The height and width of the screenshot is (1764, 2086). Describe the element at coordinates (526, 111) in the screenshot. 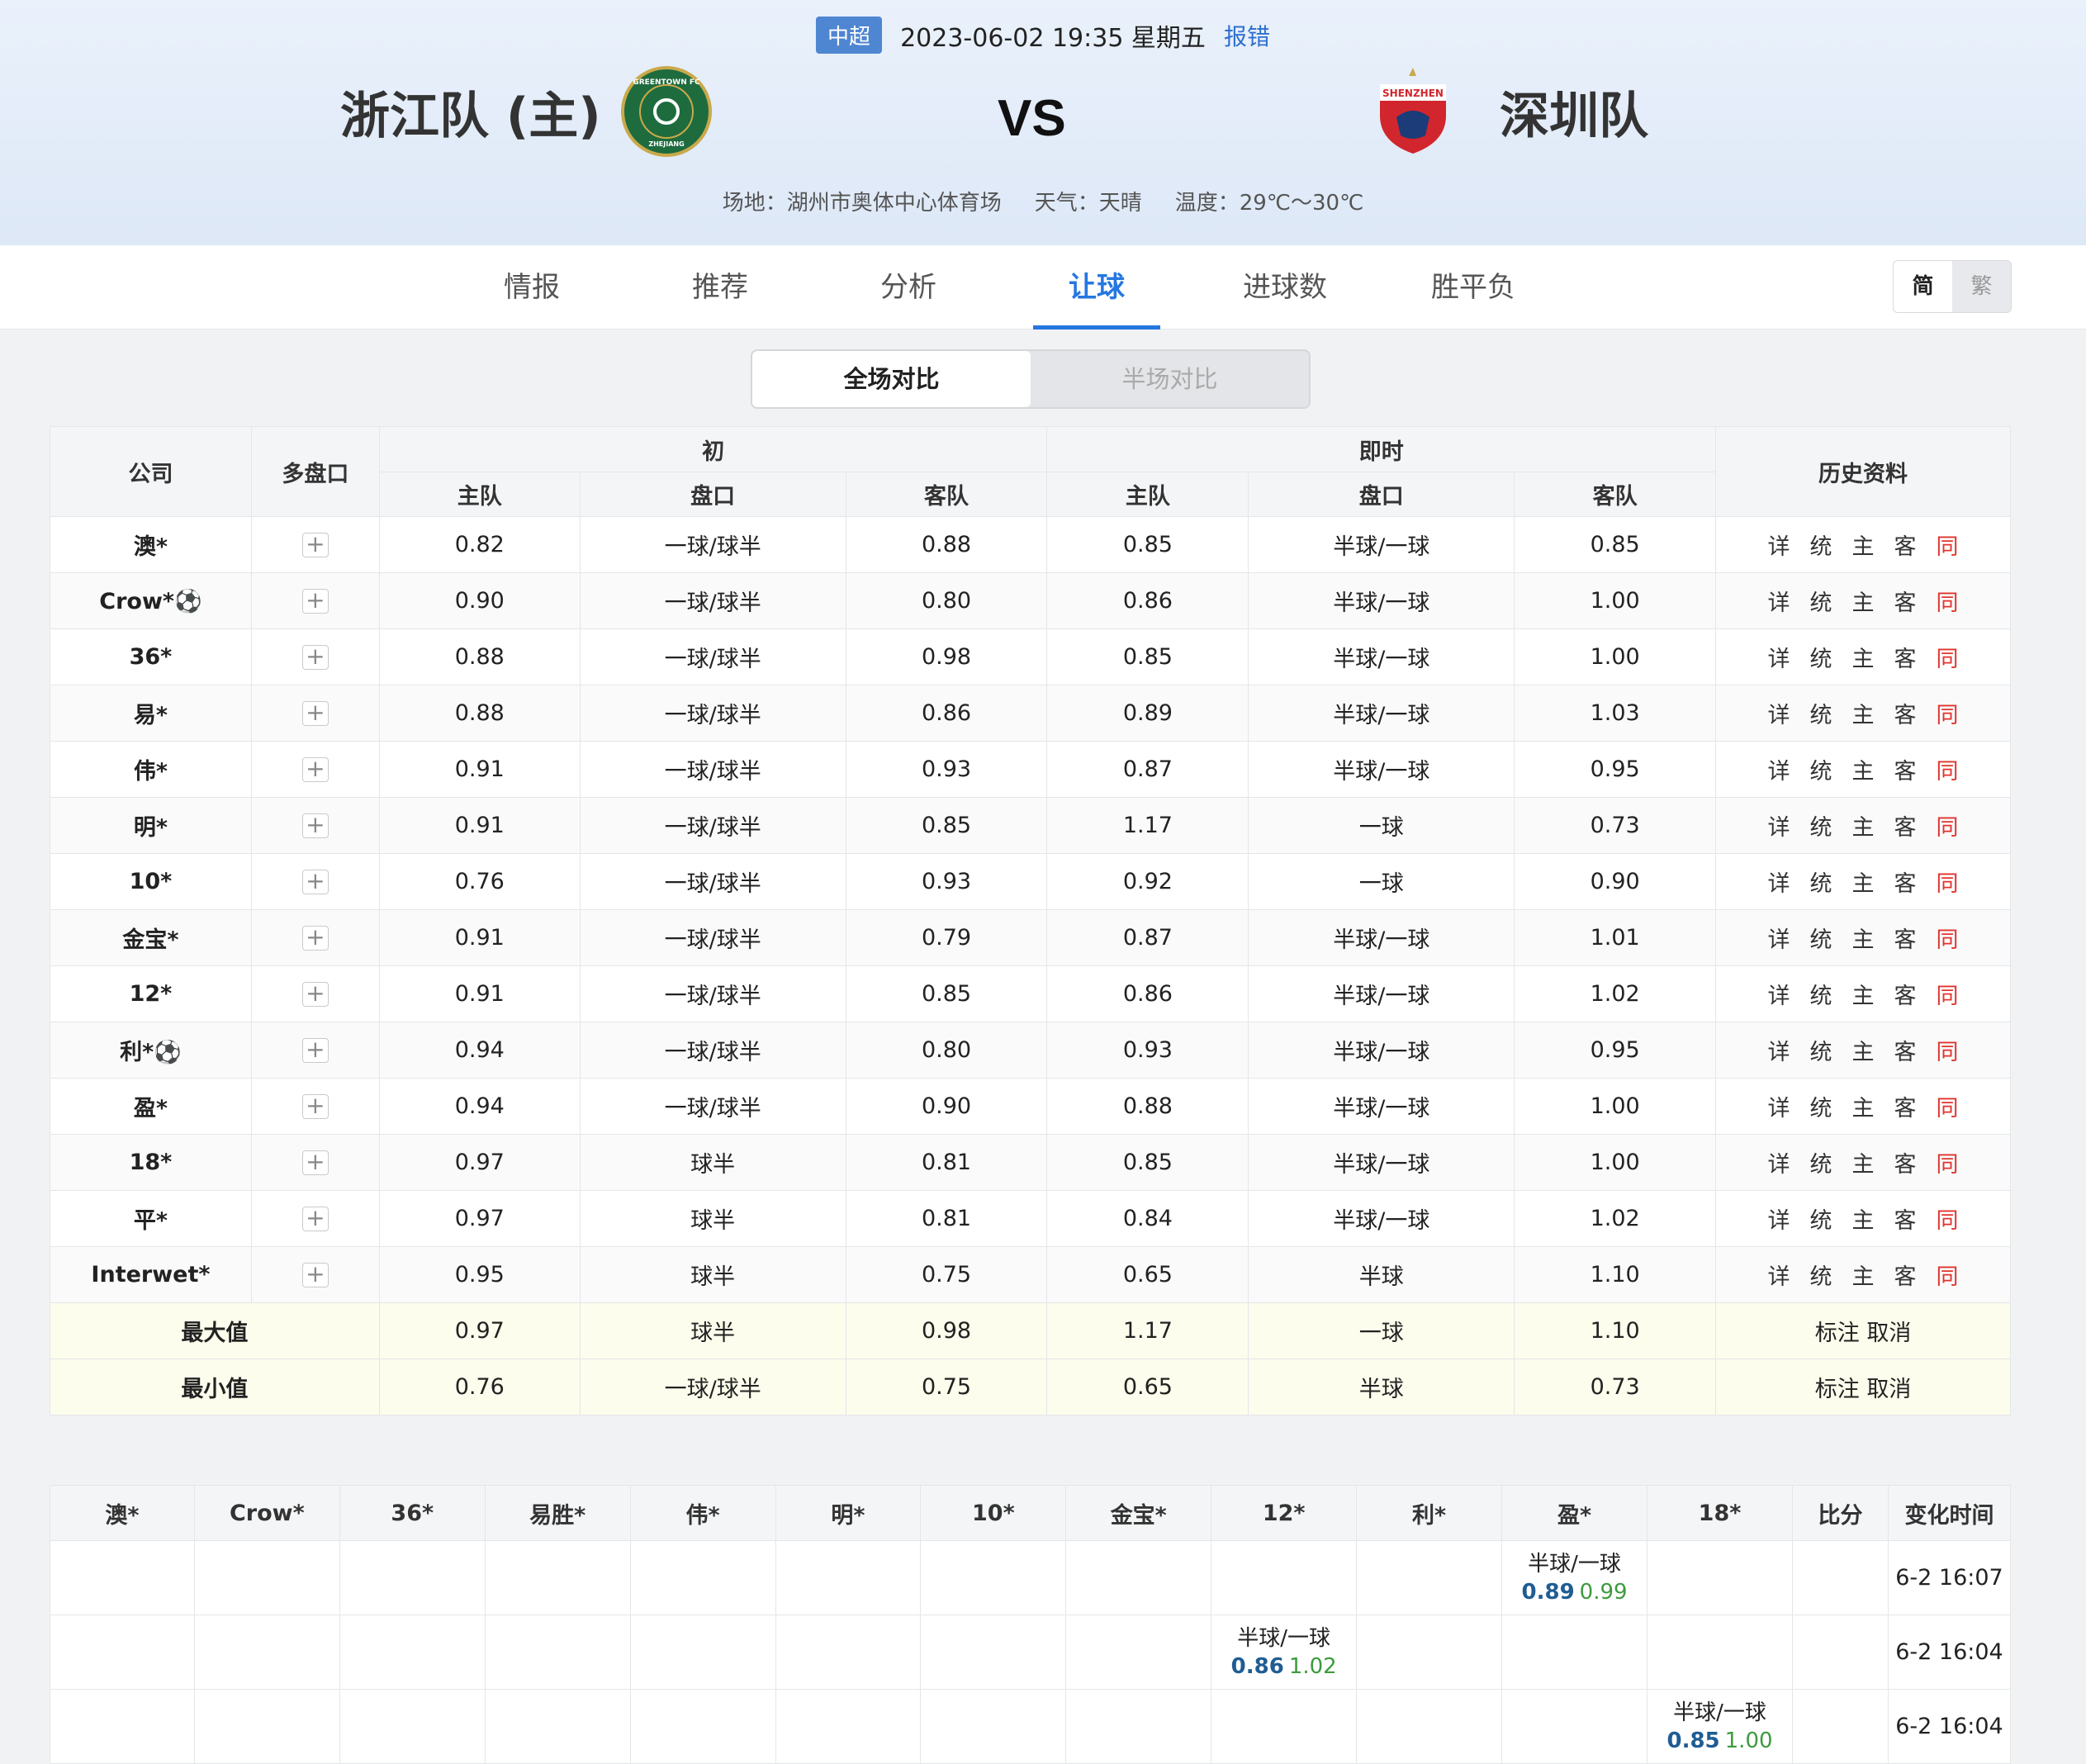

I see `home-team: 浙江队 (主) GREENTOWN FC ZHEJIANG` at that location.